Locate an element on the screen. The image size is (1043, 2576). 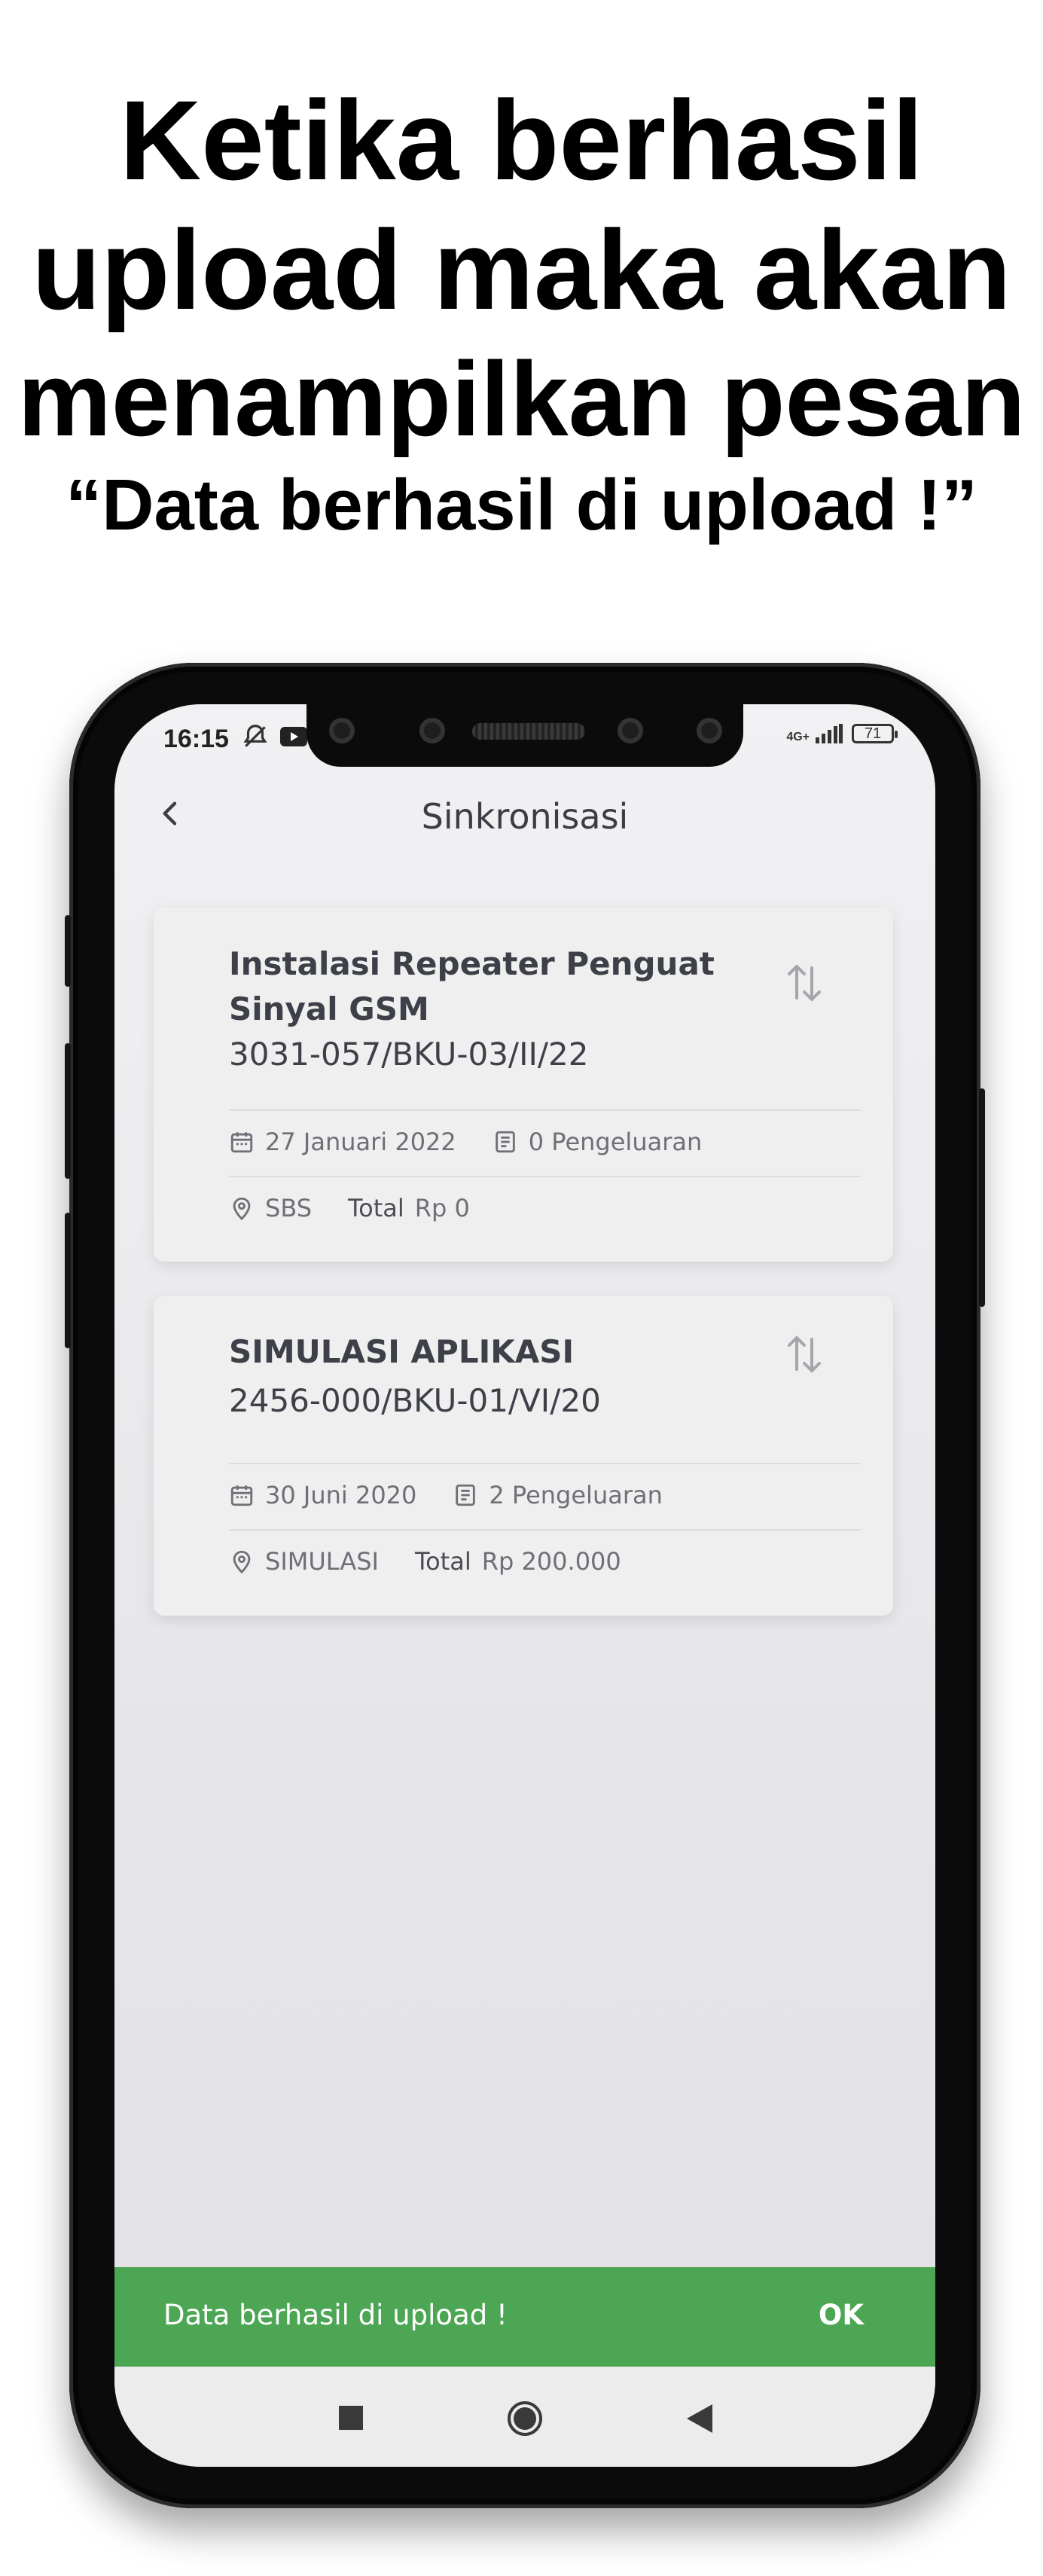
headline-line-2: upload maka akan is located at coordinates (521, 270).